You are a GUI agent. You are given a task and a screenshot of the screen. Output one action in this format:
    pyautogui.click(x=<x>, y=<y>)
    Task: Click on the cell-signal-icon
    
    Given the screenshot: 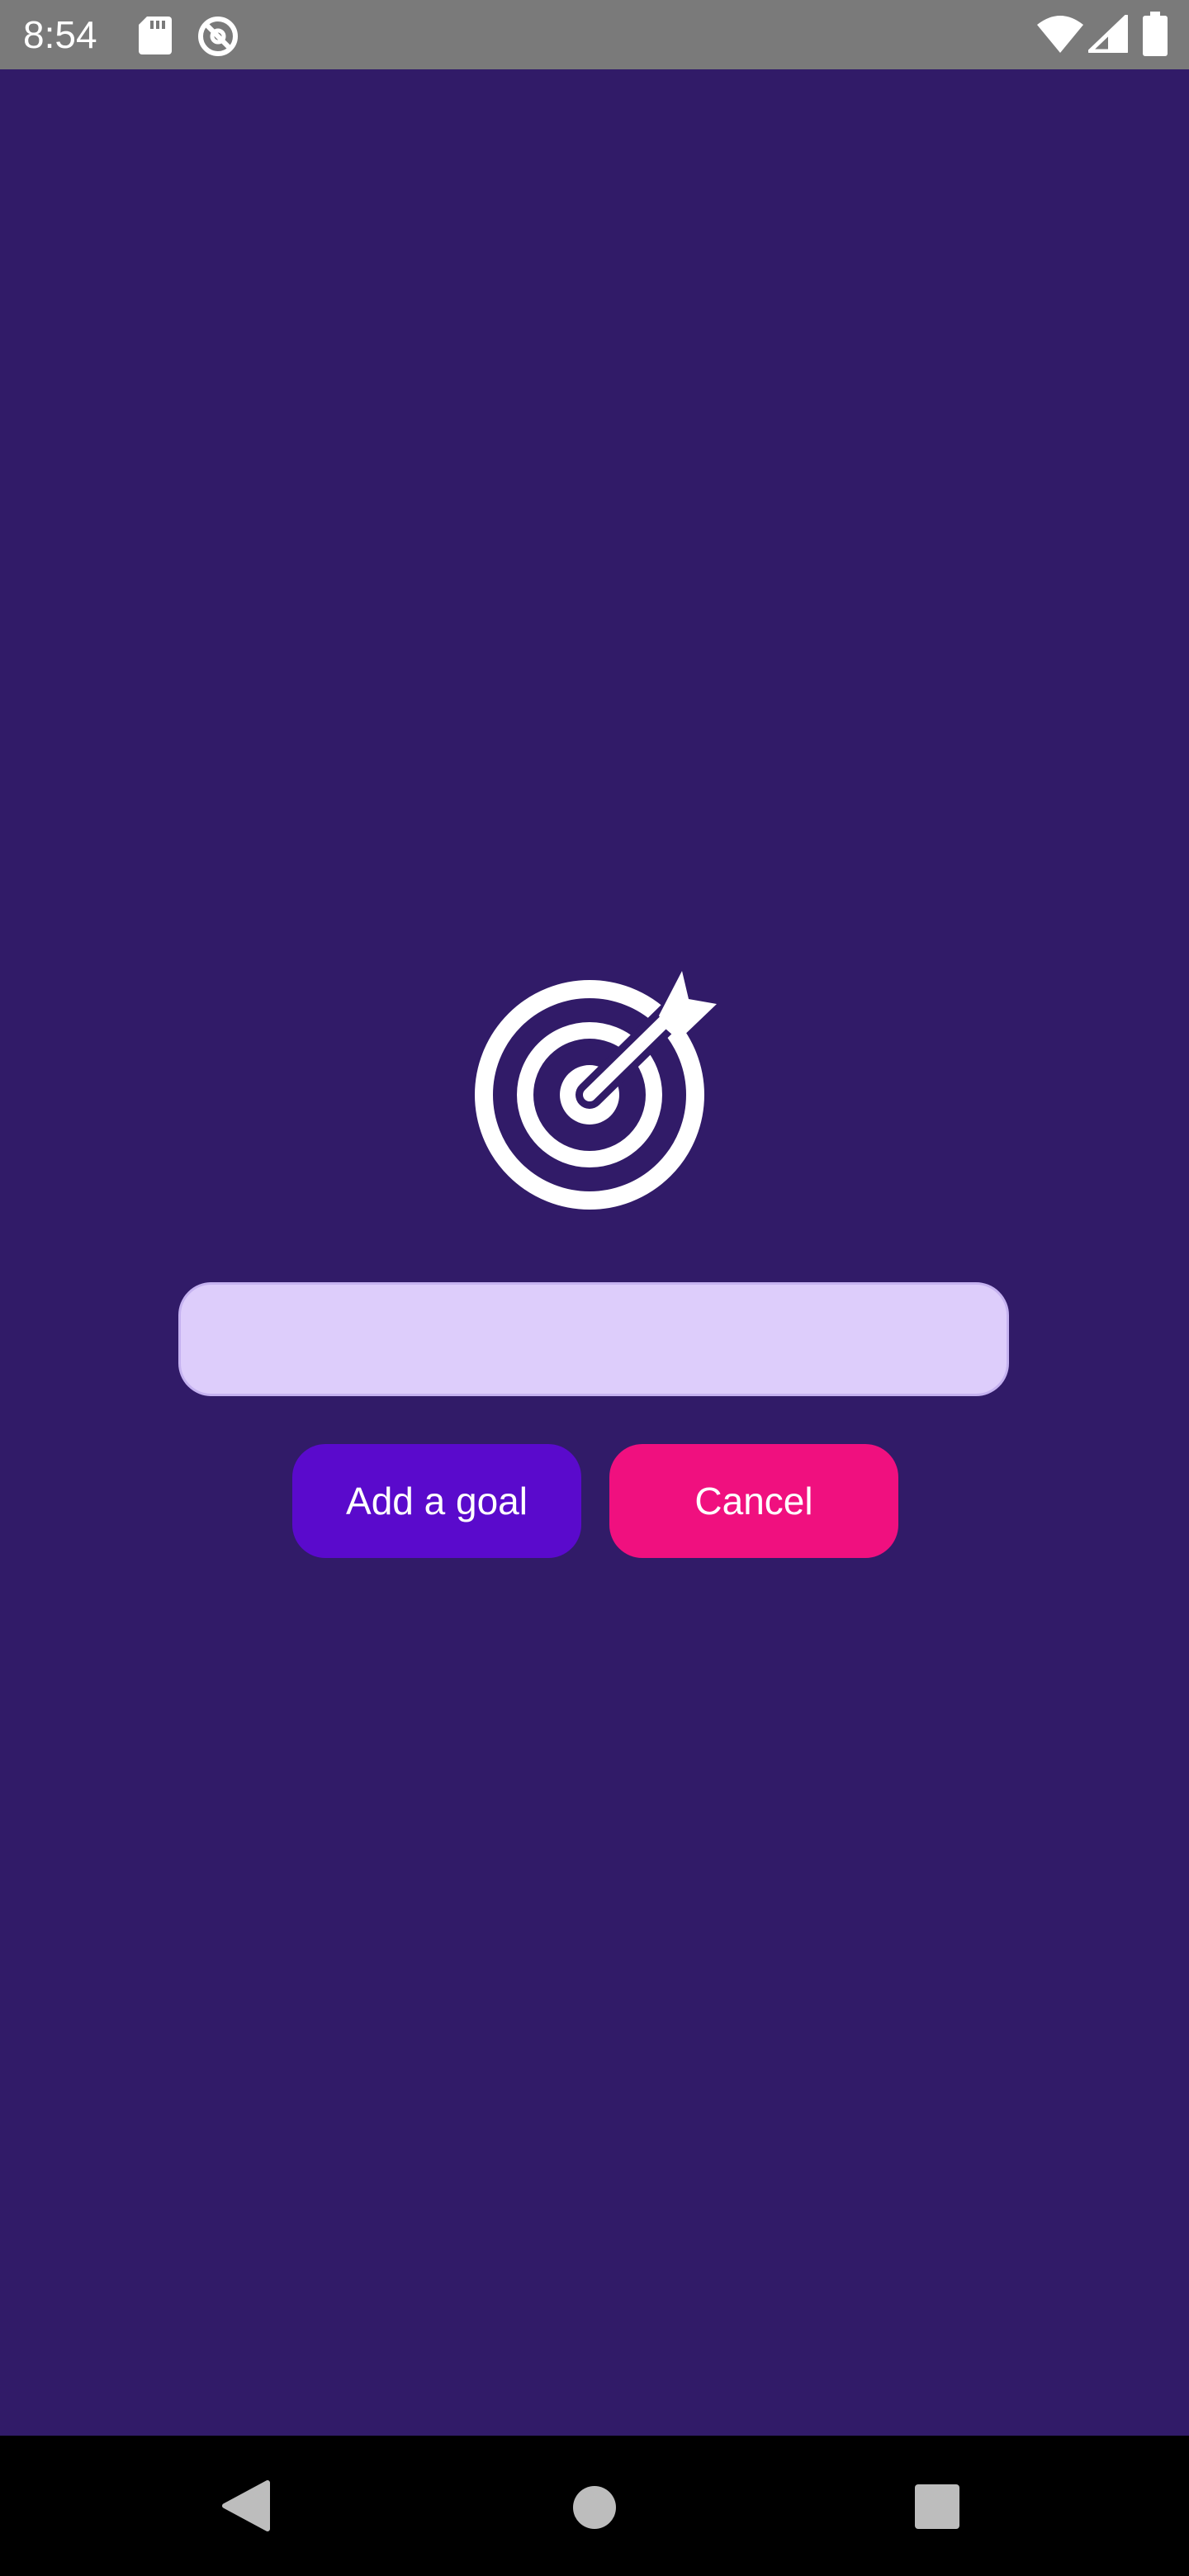 What is the action you would take?
    pyautogui.click(x=1108, y=34)
    